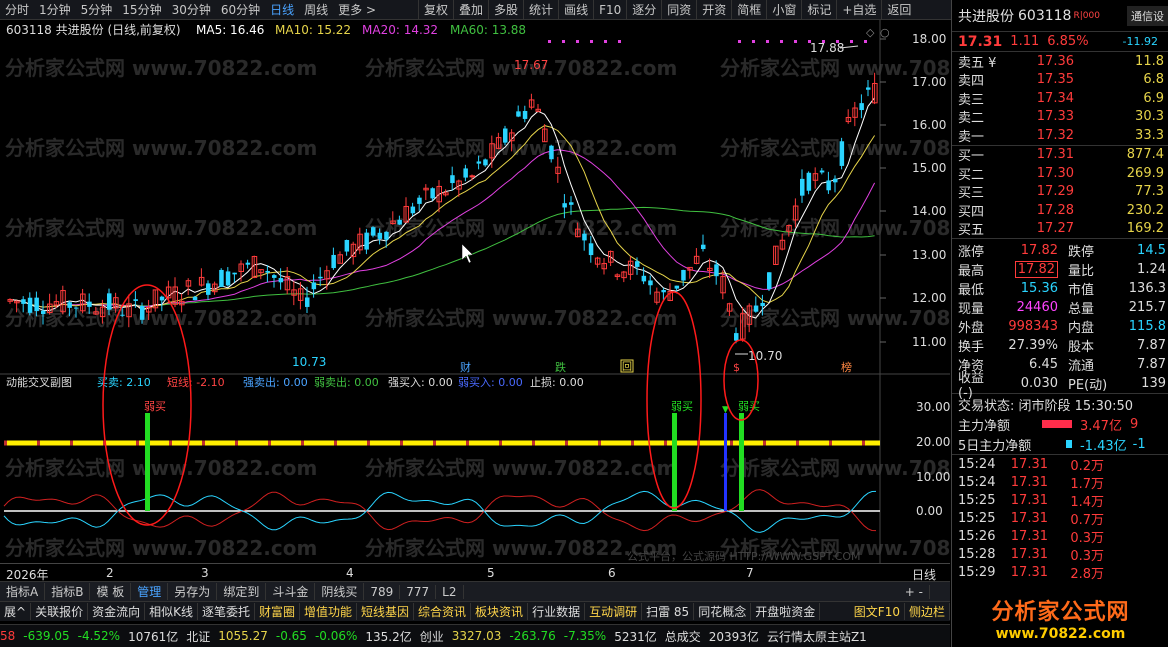 This screenshot has height=647, width=1168. Describe the element at coordinates (470, 10) in the screenshot. I see `tool-button: 叠加` at that location.